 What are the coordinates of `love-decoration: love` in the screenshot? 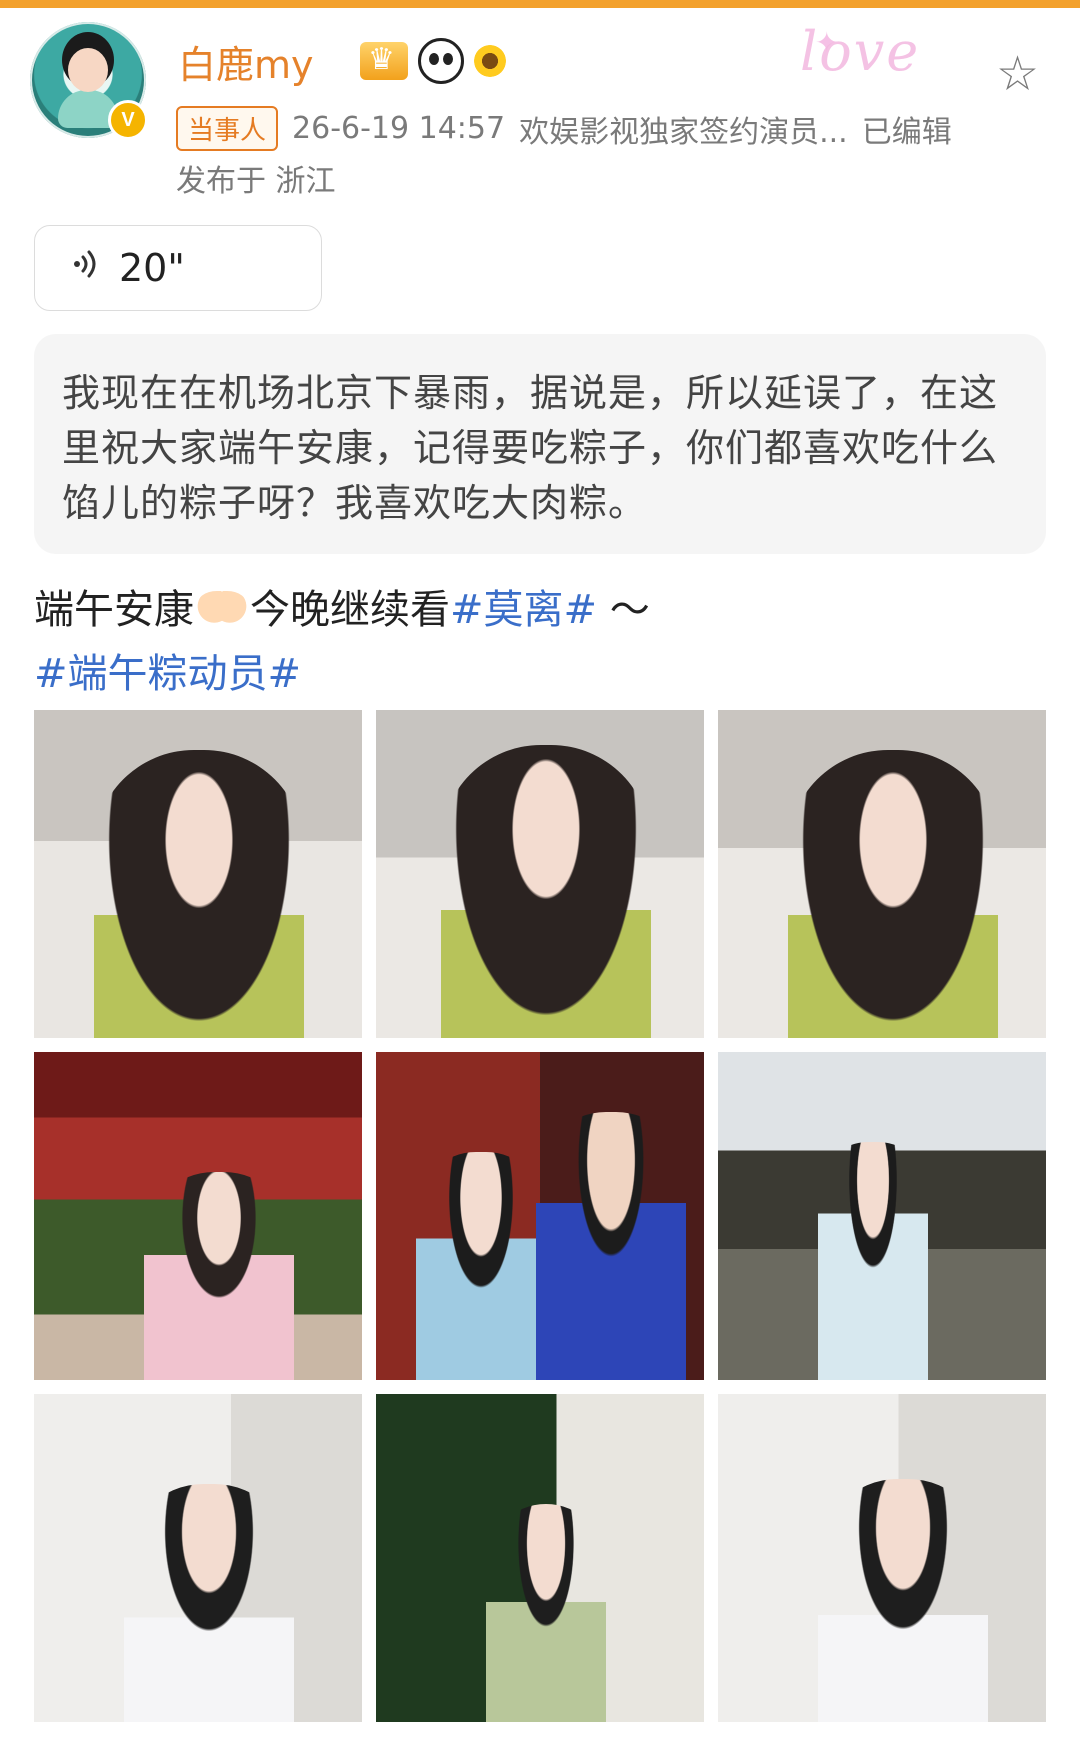 It's located at (860, 51).